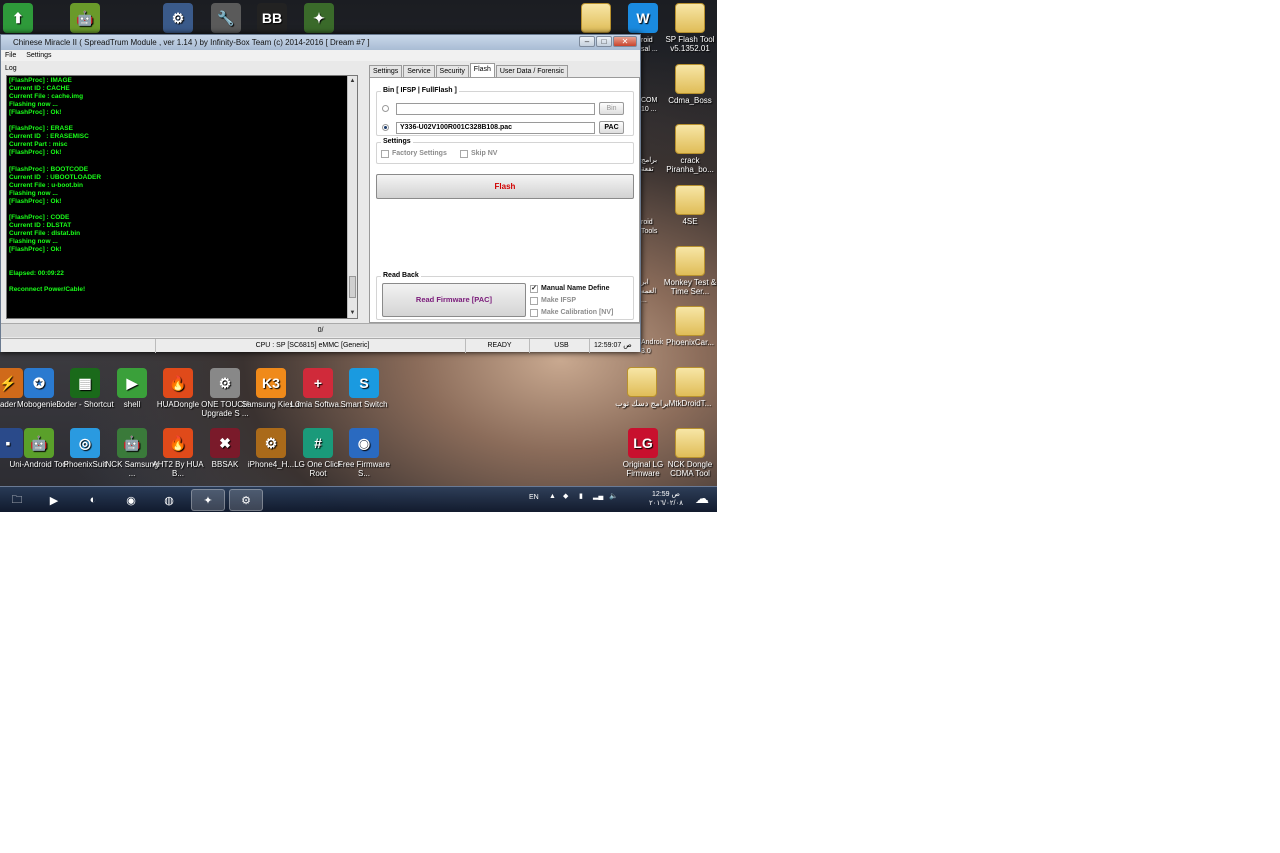 This screenshot has width=1280, height=853. Describe the element at coordinates (666, 499) in the screenshot. I see `tray-clock: 12:59 ص ٢٠١٦/٠٢/٠٨` at that location.